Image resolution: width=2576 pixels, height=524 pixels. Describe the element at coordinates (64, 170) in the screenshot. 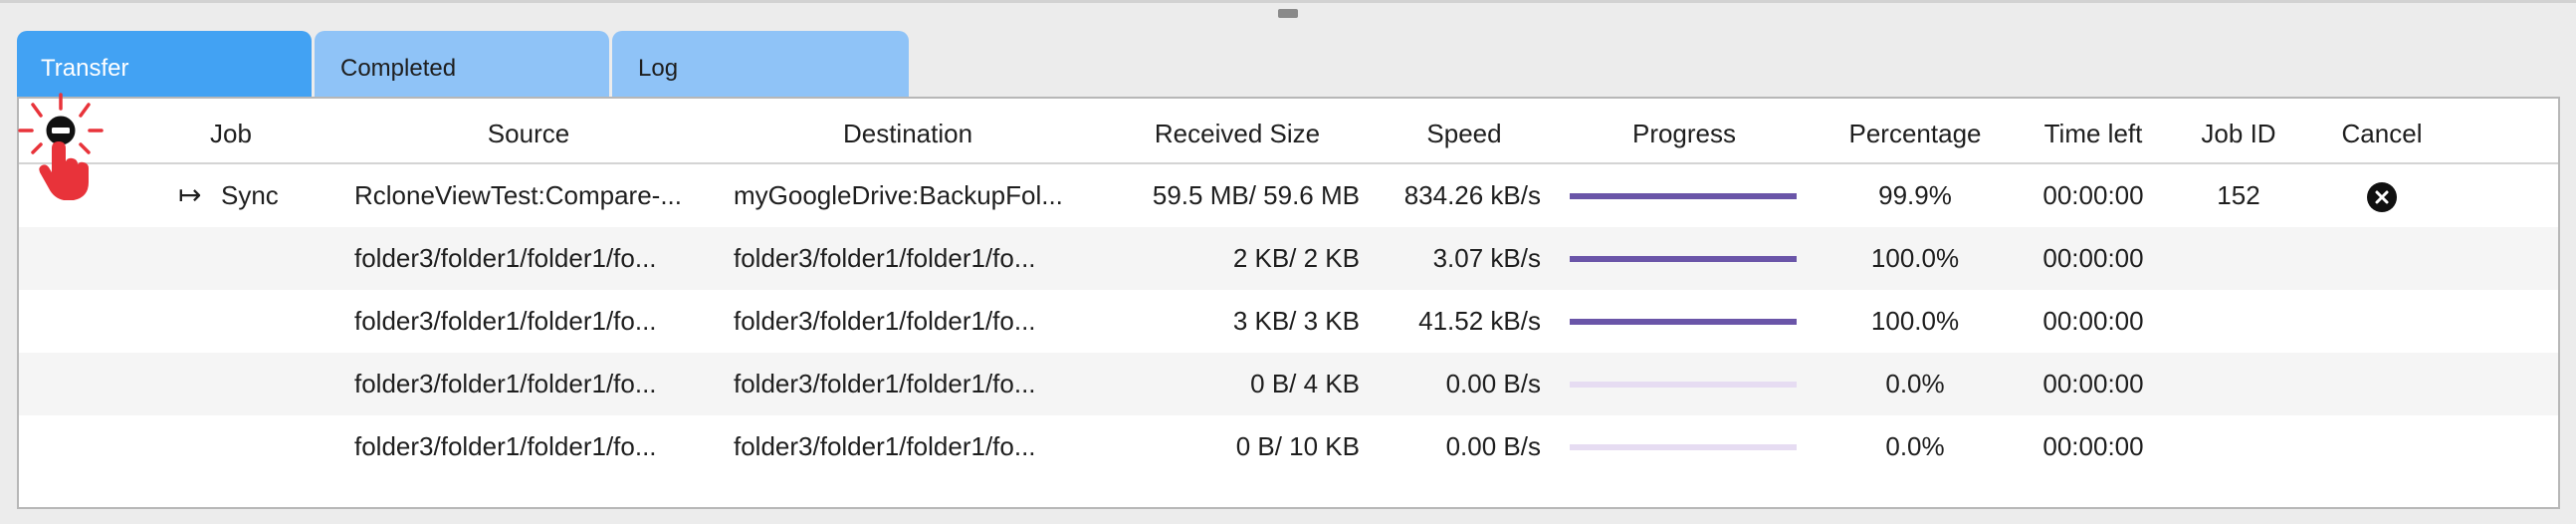

I see `hand-pointer-icon` at that location.